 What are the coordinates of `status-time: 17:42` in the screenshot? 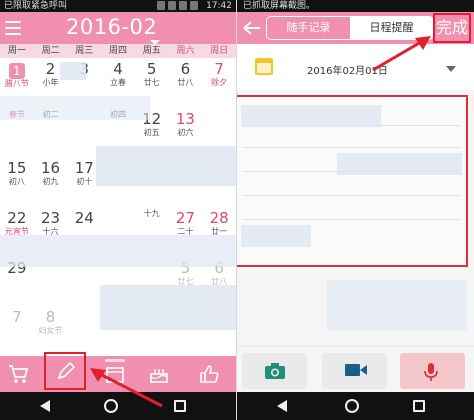 It's located at (219, 6).